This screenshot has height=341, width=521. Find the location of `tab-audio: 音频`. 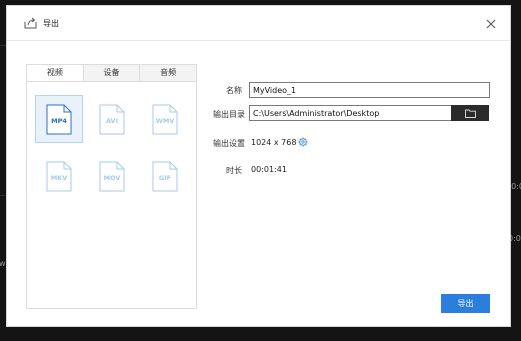

tab-audio: 音频 is located at coordinates (168, 73).